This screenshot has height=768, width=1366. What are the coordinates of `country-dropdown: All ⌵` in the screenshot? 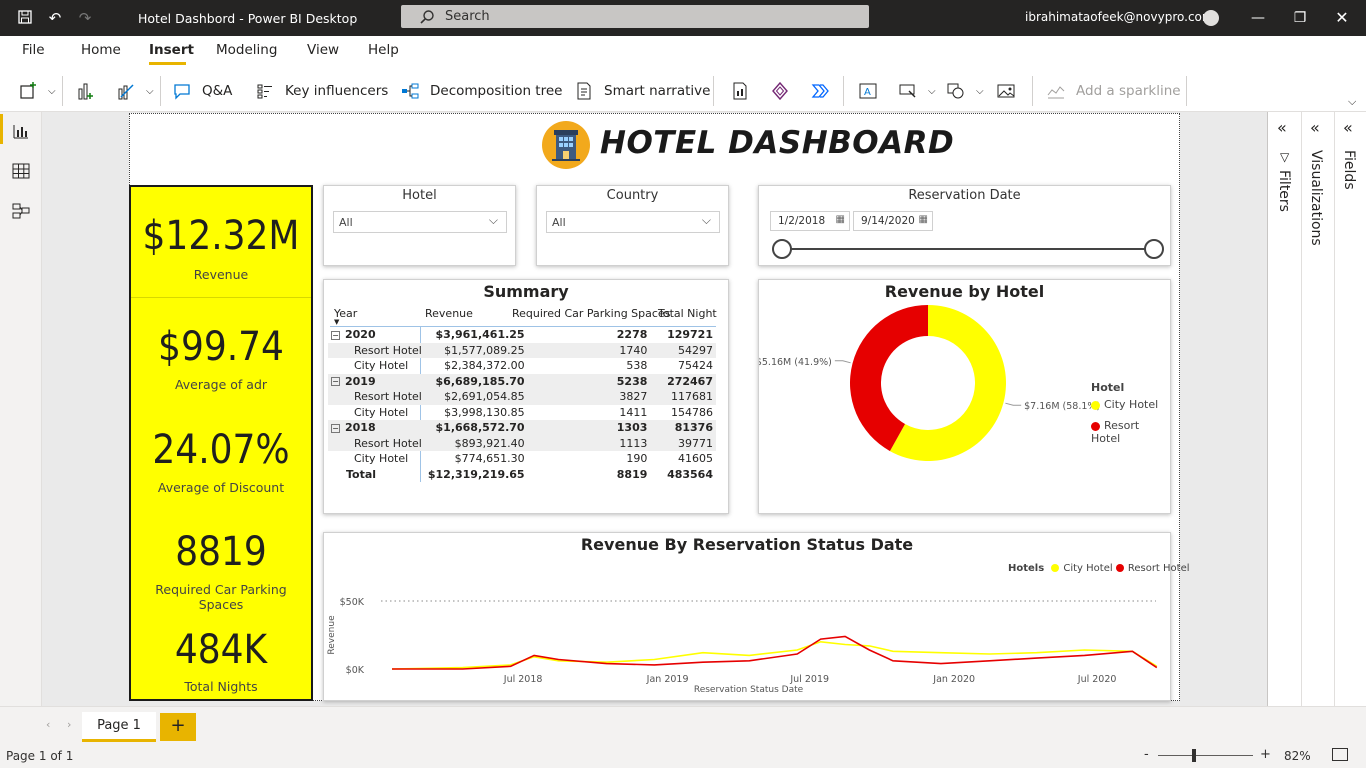 It's located at (633, 222).